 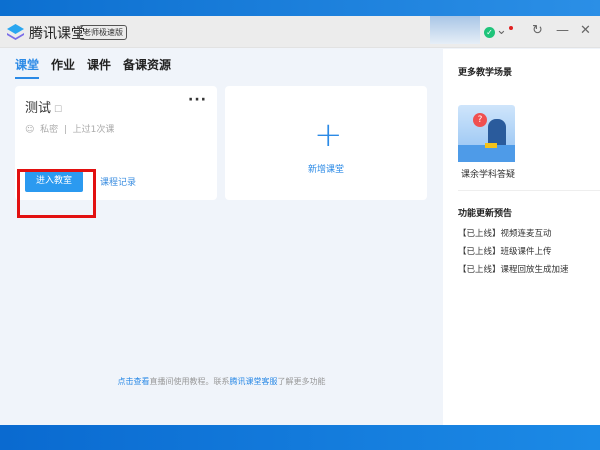 I want to click on paper-illustration, so click(x=491, y=145).